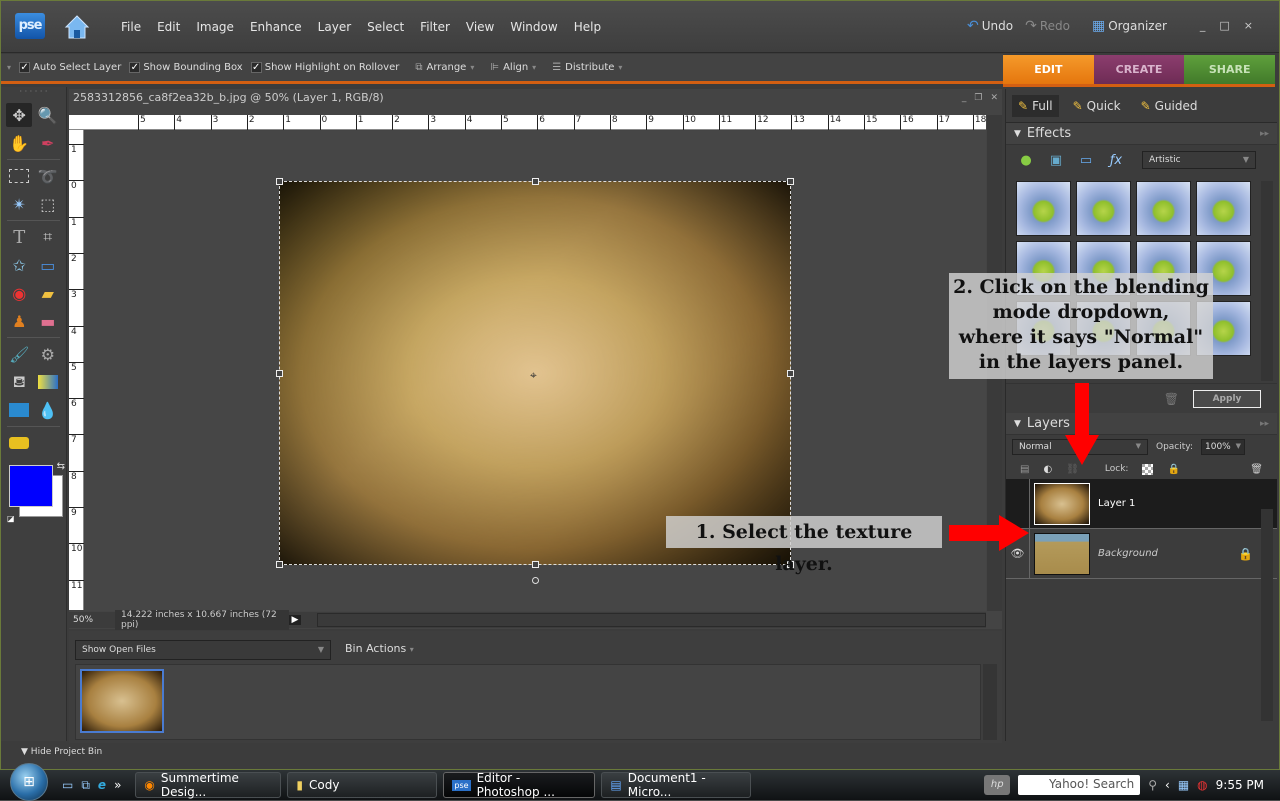 The width and height of the screenshot is (1280, 801). I want to click on rotate-handle, so click(535, 580).